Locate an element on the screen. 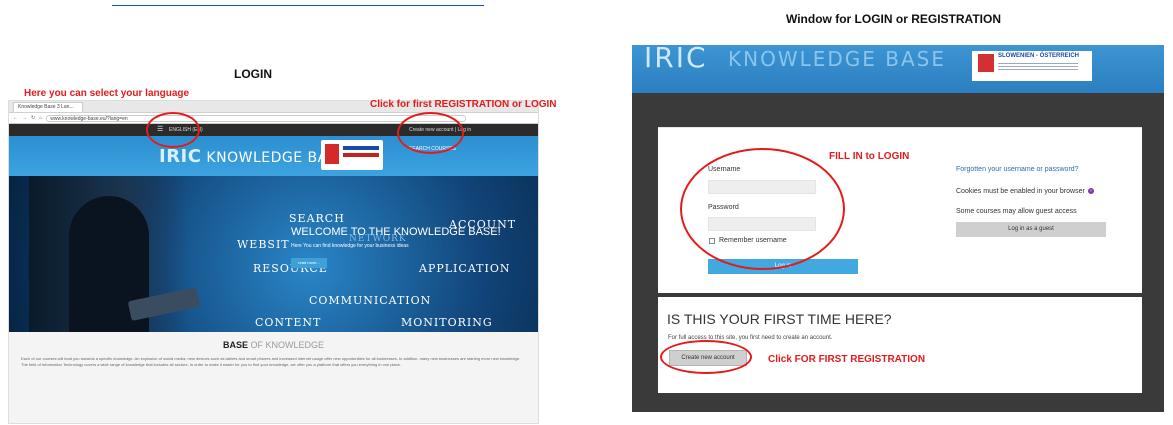 The height and width of the screenshot is (425, 1173). highlight-create-account-oval is located at coordinates (706, 357).